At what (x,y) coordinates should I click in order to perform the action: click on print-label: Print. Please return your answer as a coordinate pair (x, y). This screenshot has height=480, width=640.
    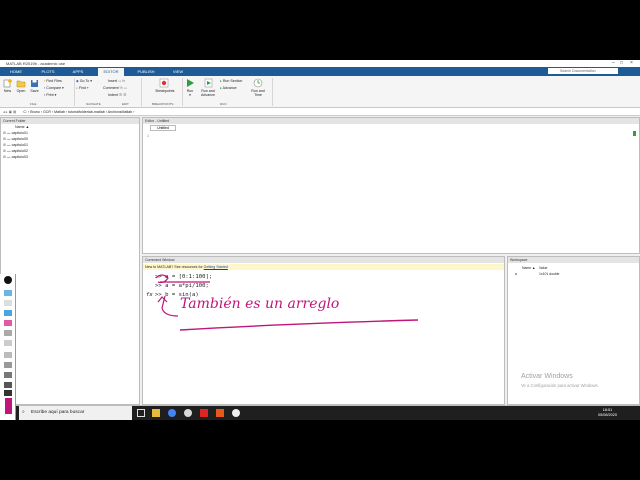
    Looking at the image, I should click on (50, 95).